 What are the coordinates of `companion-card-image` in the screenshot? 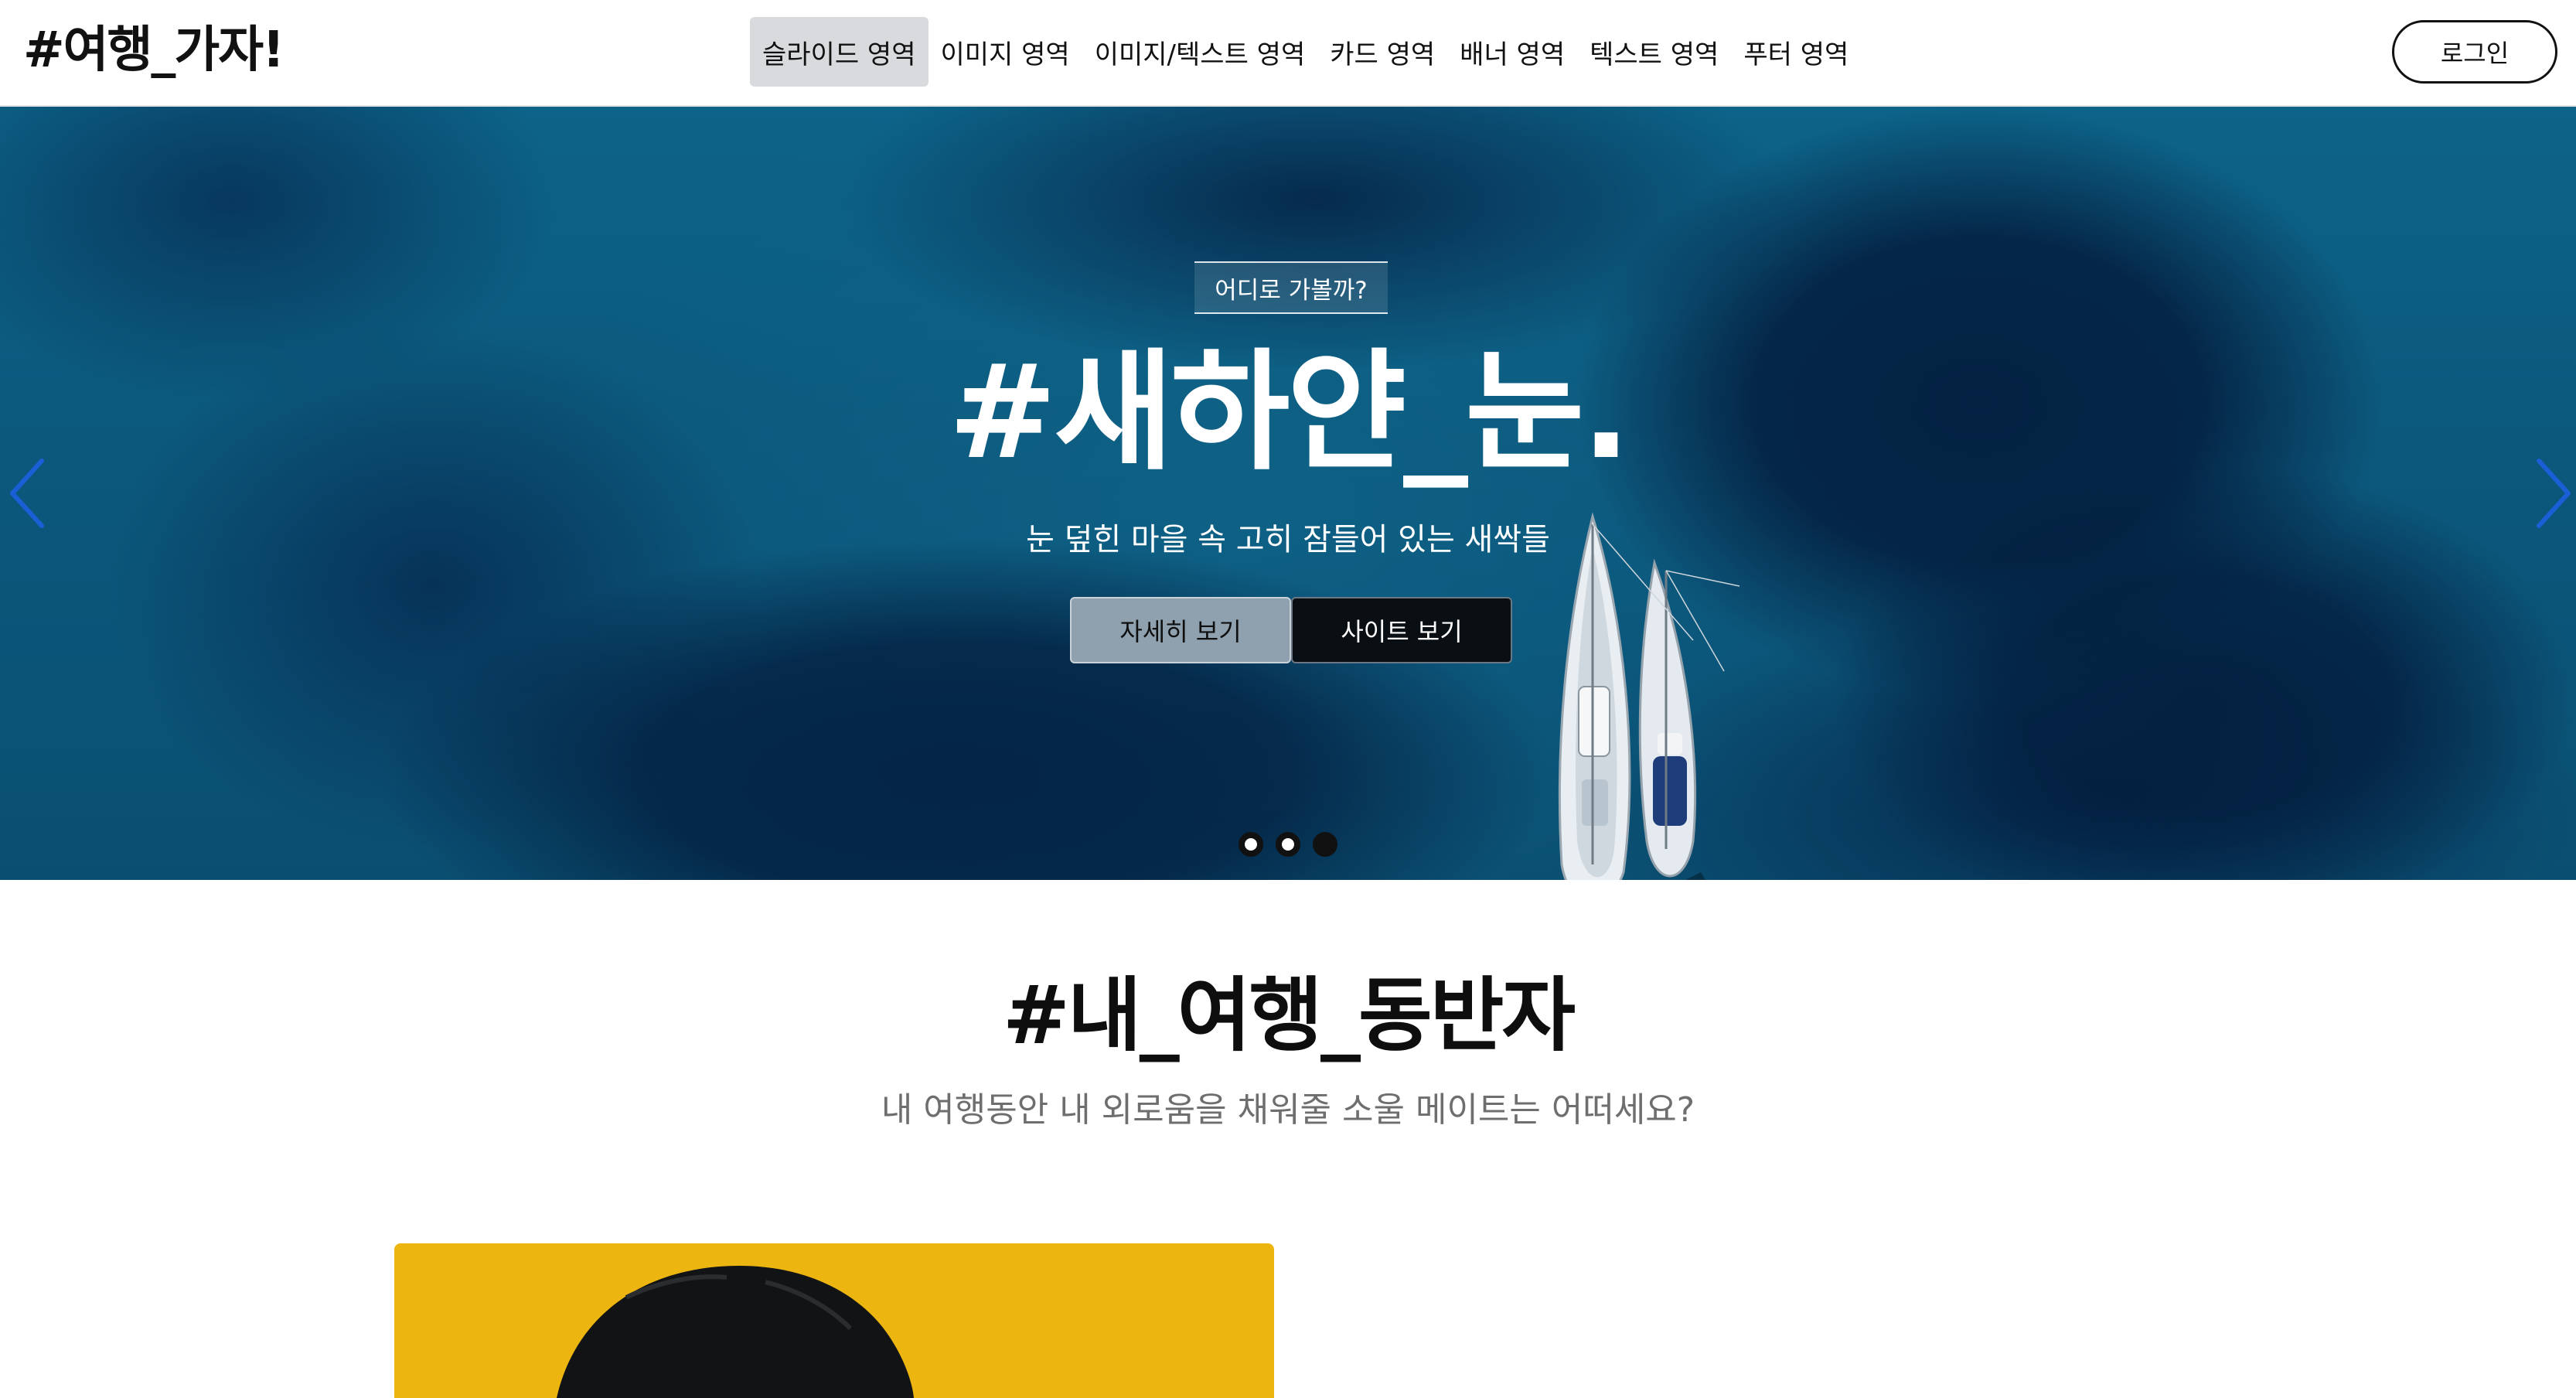 It's located at (834, 1320).